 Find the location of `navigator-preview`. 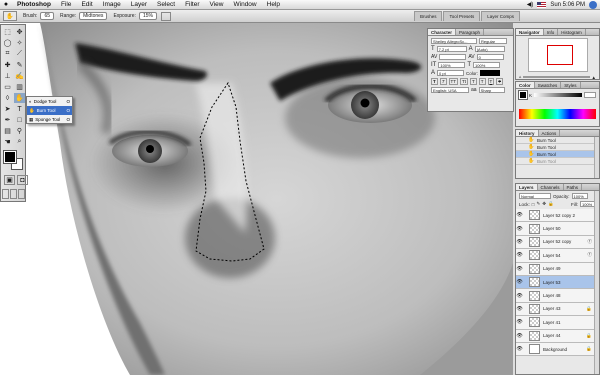

navigator-preview is located at coordinates (557, 55).